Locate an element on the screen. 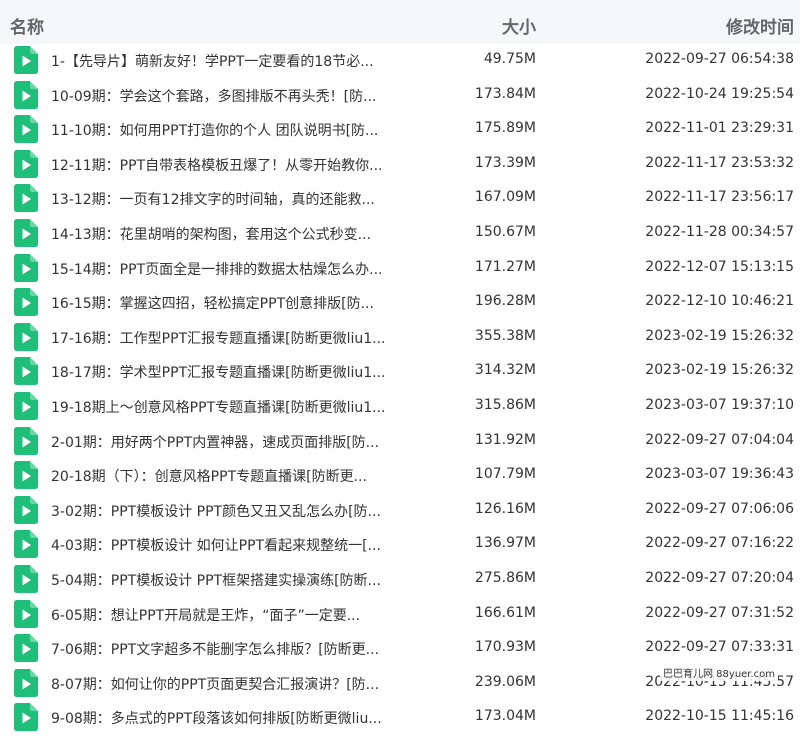 The image size is (800, 742). file-size: 107.79M is located at coordinates (505, 474).